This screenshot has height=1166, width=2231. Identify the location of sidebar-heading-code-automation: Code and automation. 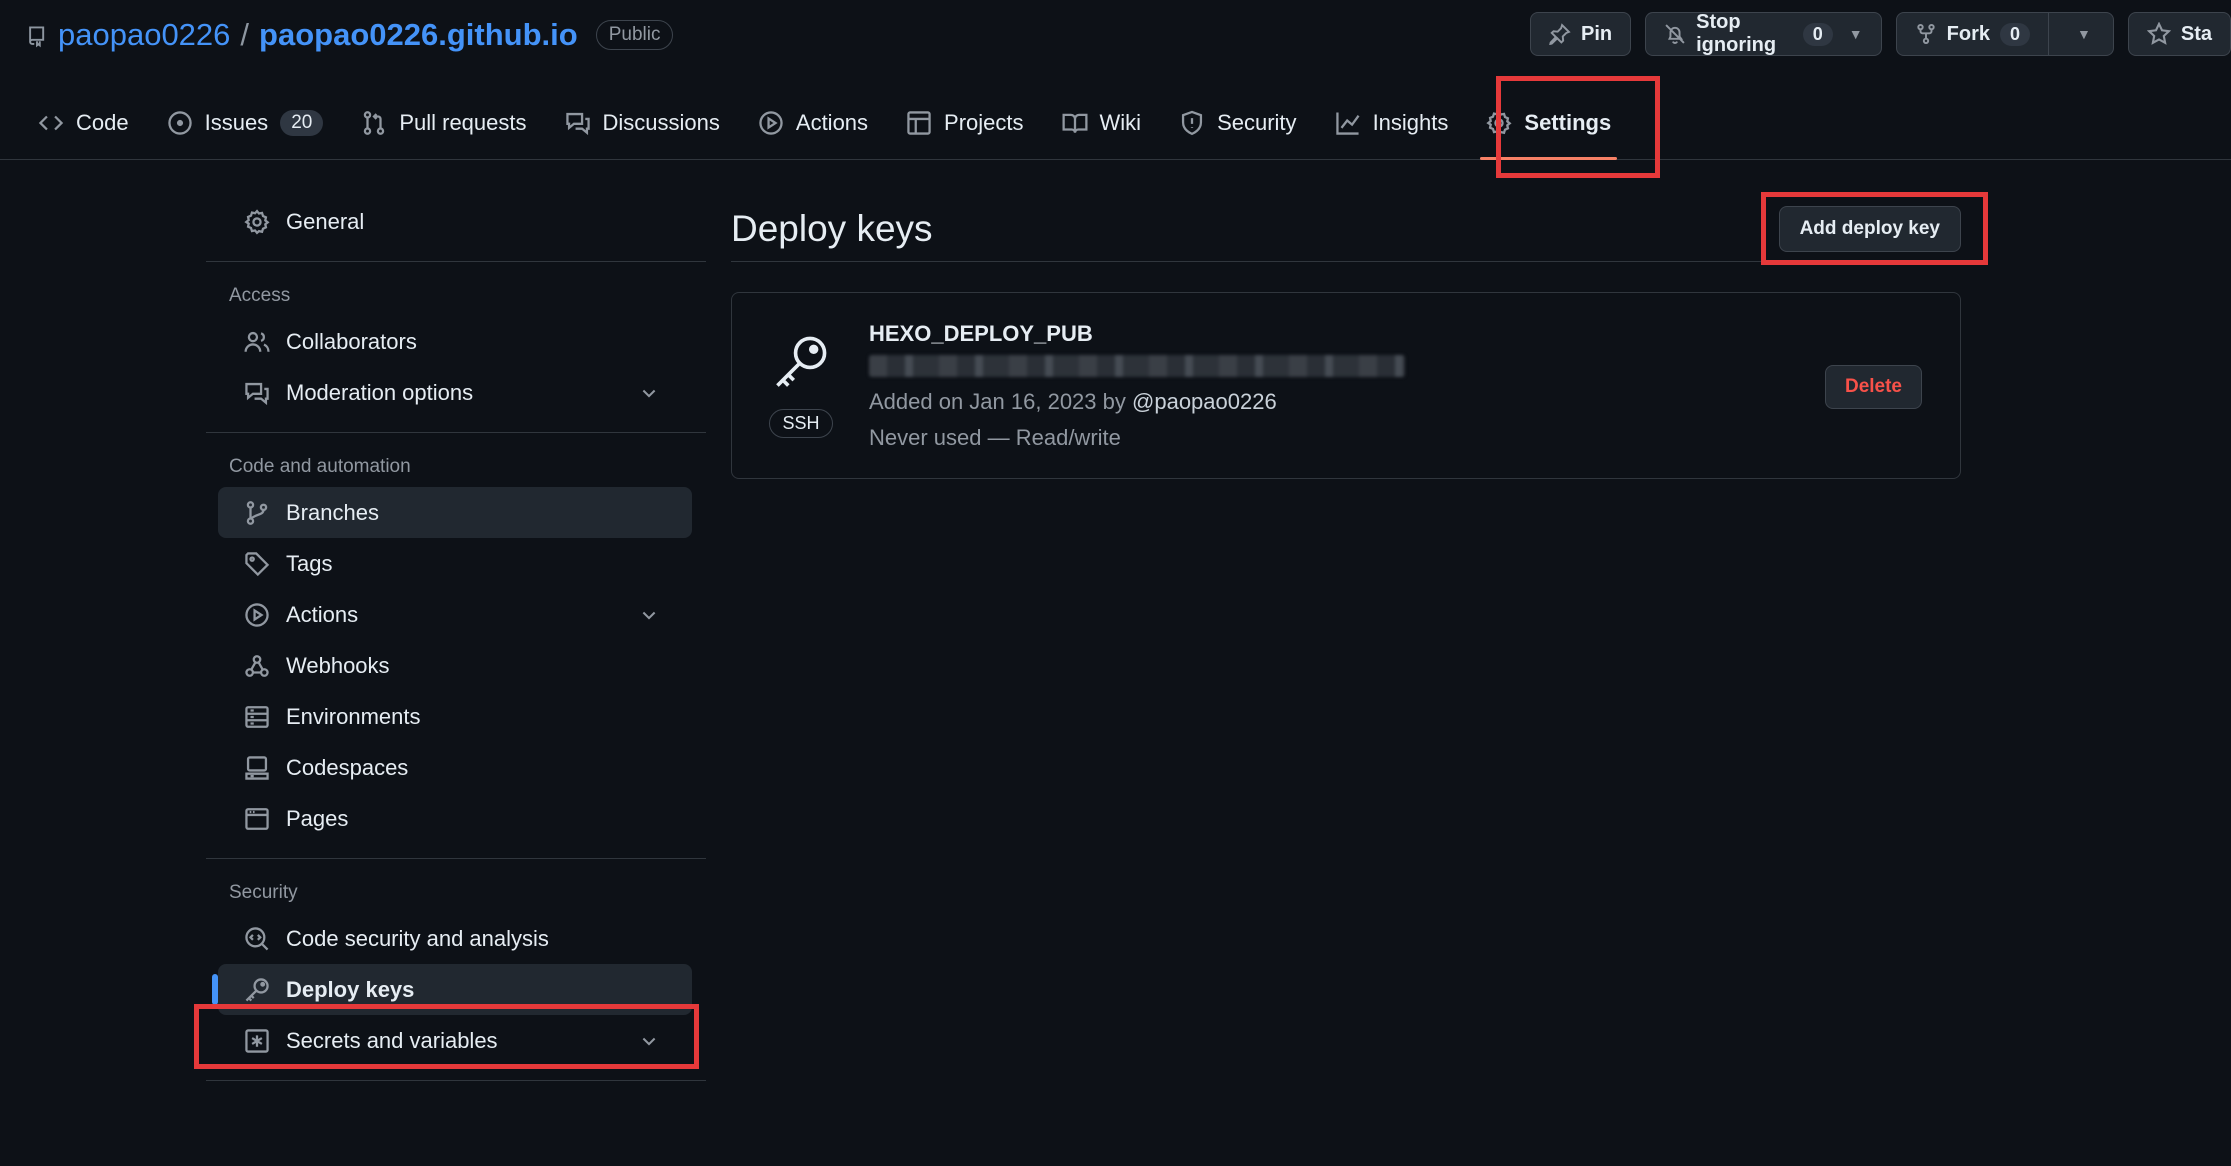
(320, 466).